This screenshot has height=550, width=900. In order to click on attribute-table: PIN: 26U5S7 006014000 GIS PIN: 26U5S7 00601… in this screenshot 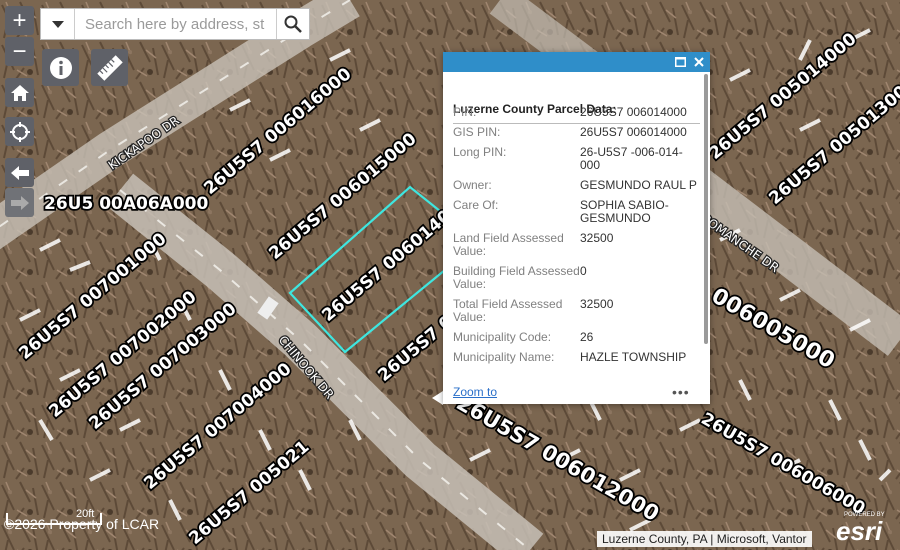, I will do `click(577, 238)`.